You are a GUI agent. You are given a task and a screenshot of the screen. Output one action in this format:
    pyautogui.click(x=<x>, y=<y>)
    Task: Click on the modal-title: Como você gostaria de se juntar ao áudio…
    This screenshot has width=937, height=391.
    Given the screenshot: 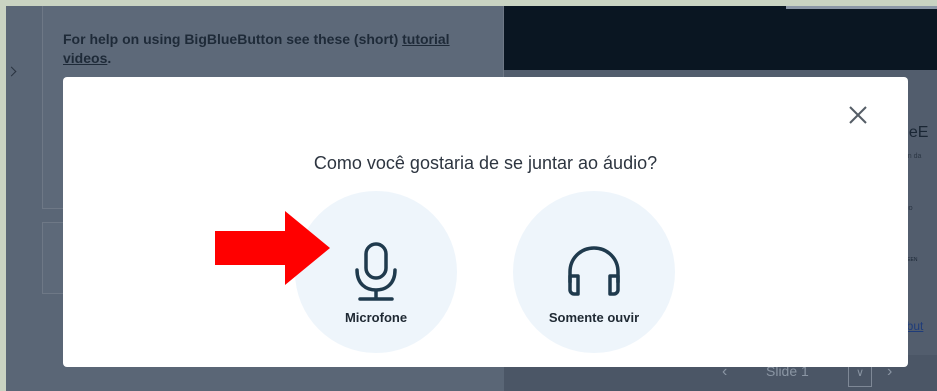 What is the action you would take?
    pyautogui.click(x=485, y=163)
    